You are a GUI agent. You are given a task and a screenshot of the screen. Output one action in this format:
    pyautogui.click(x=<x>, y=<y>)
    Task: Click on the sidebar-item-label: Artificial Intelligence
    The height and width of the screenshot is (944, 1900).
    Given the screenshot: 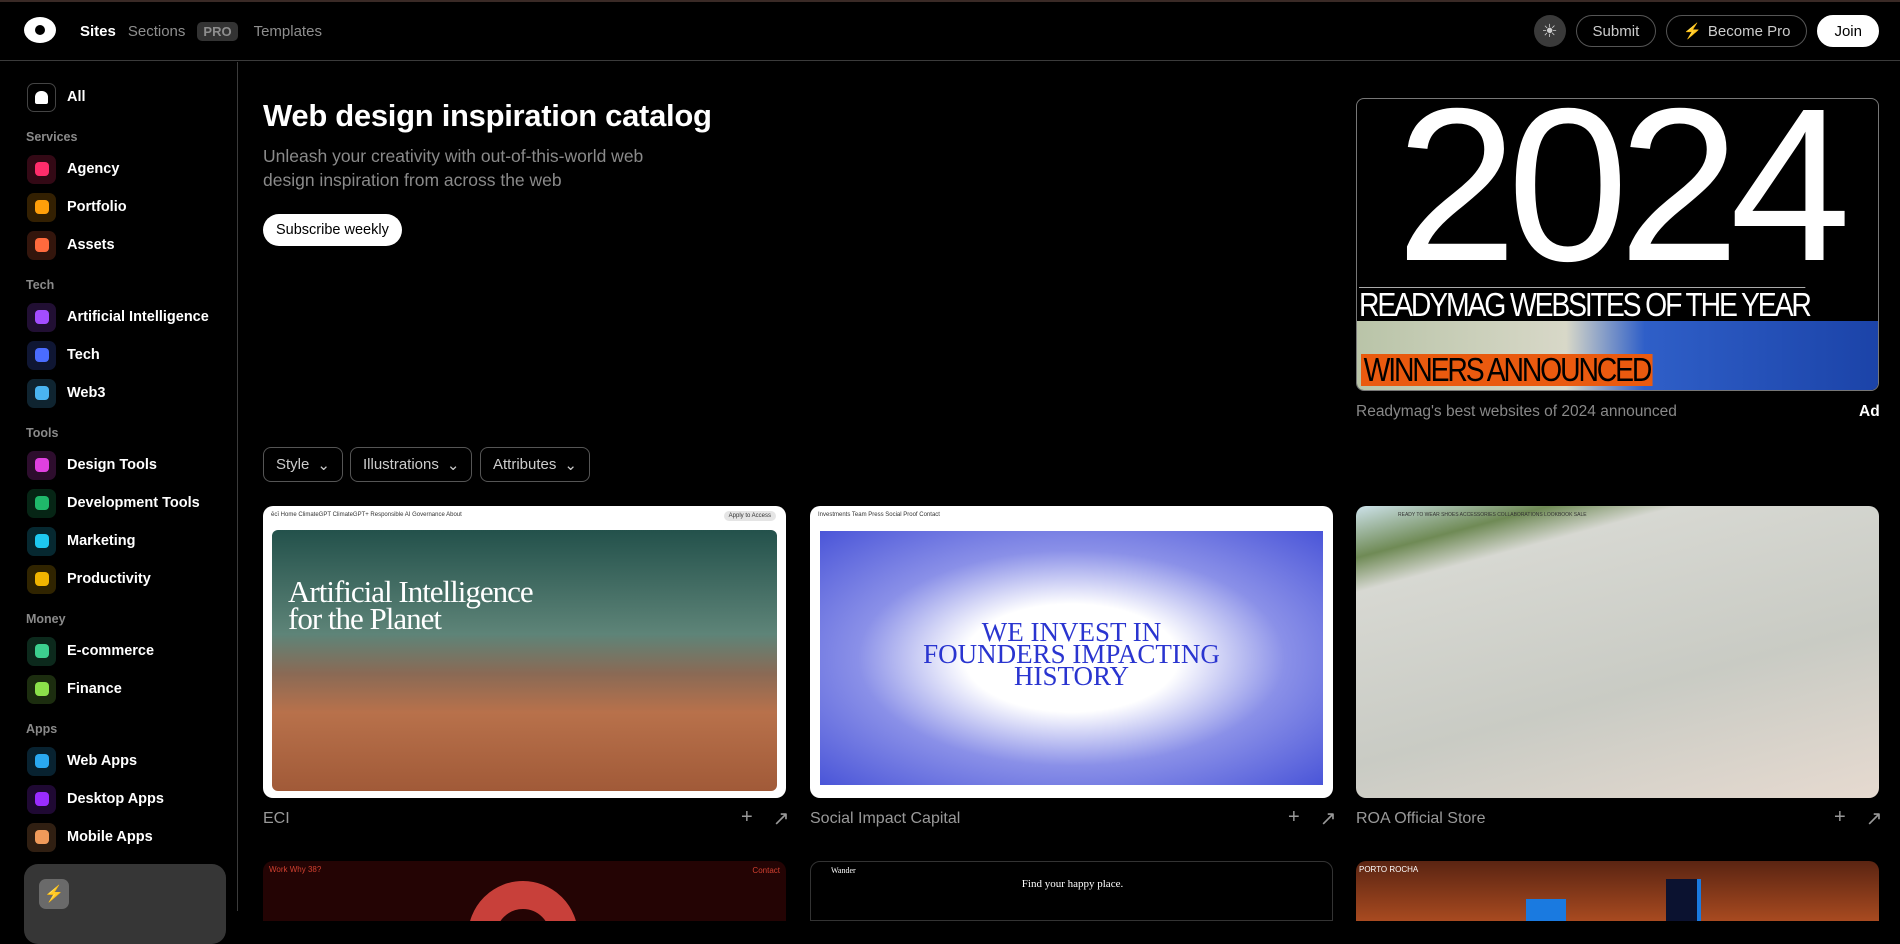 What is the action you would take?
    pyautogui.click(x=138, y=317)
    